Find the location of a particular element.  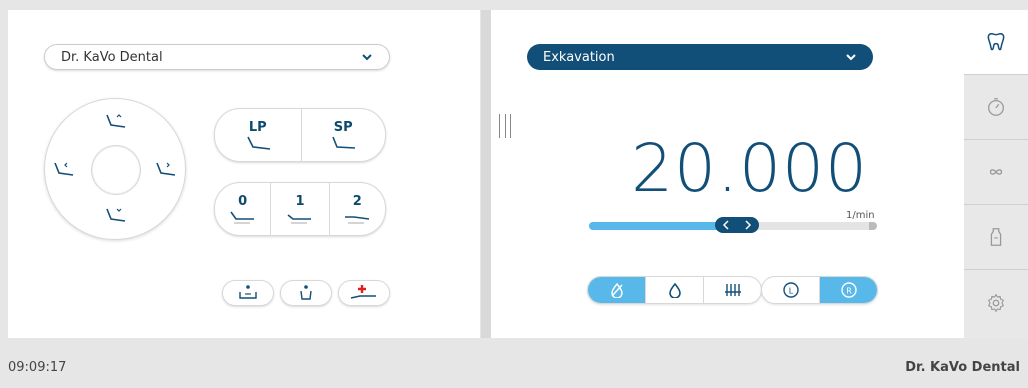

panel-divider is located at coordinates (486, 174).